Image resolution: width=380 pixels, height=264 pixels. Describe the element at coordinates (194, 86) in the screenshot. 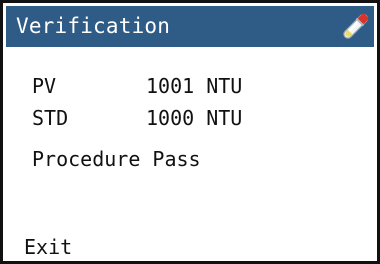

I see `pv-value: 1001 NTU` at that location.